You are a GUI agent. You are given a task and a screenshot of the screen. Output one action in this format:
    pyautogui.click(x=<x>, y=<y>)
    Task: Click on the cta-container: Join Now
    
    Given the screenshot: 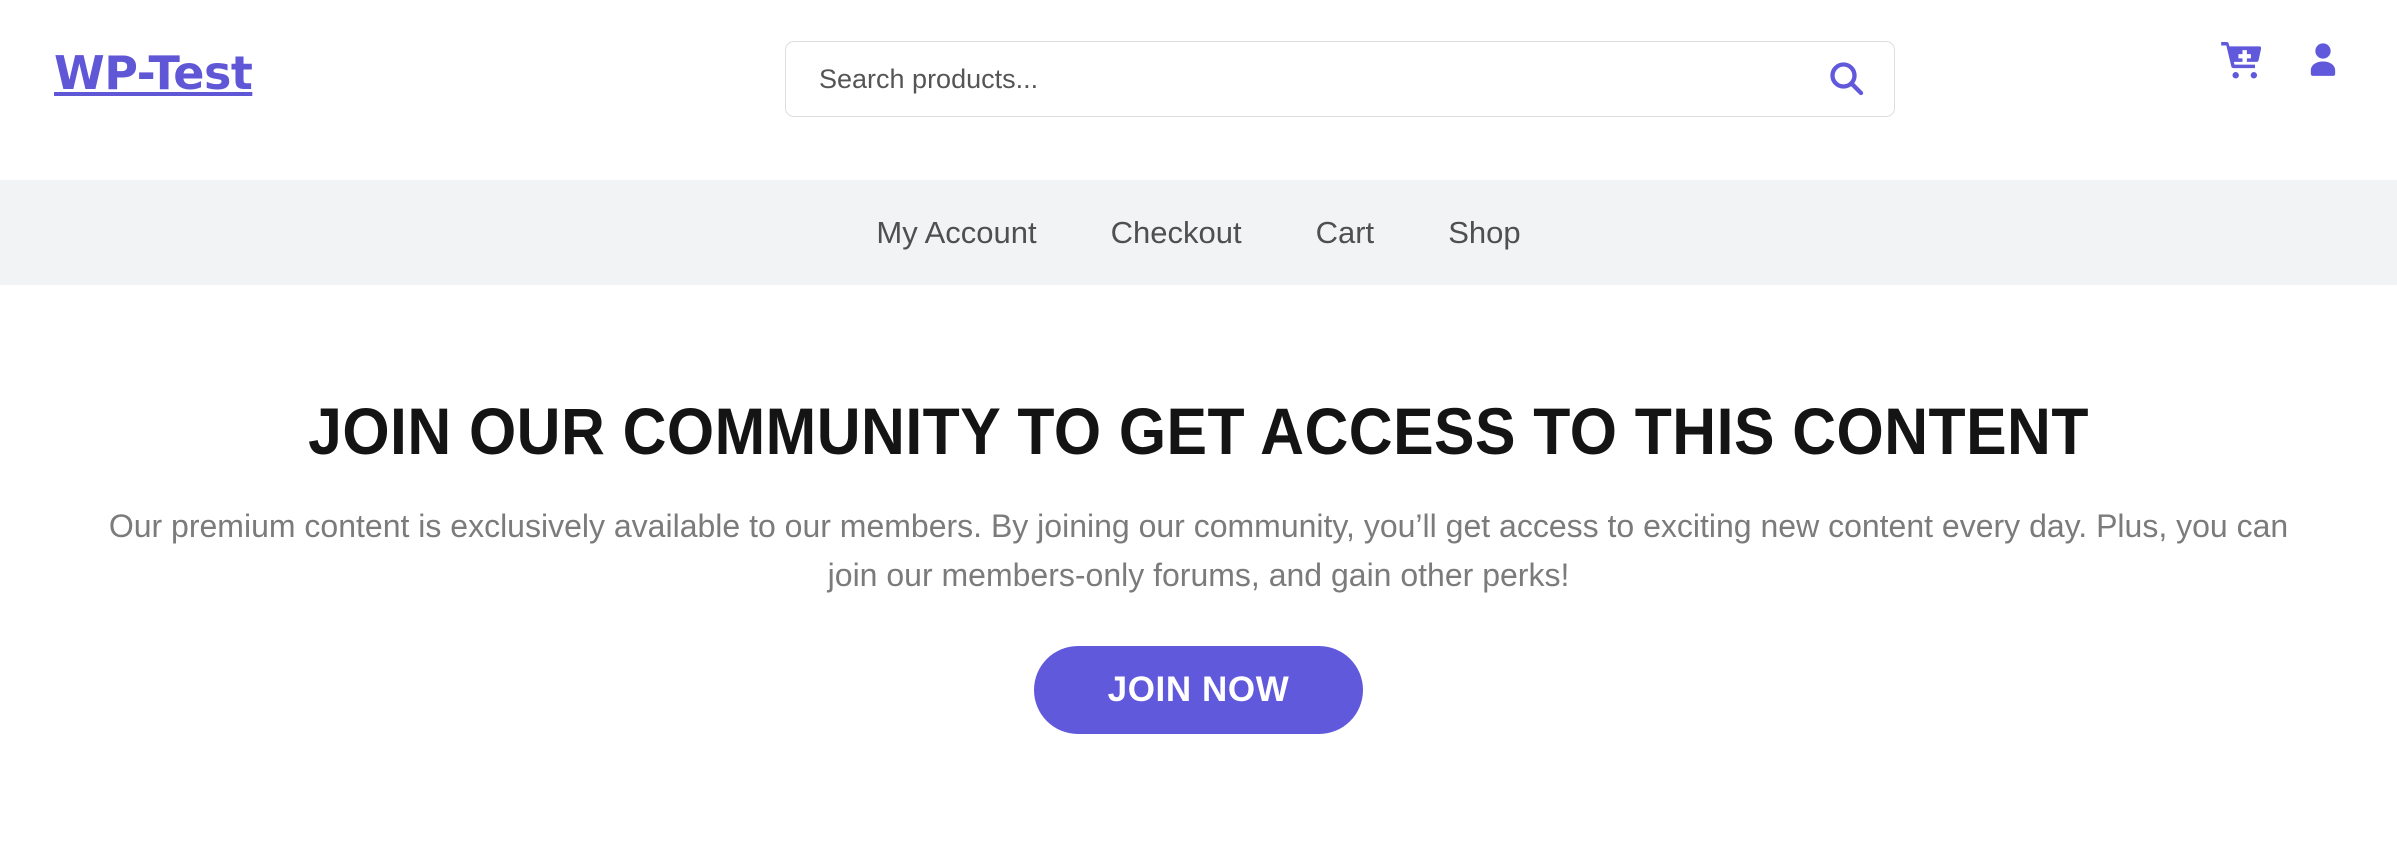 What is the action you would take?
    pyautogui.click(x=1198, y=689)
    